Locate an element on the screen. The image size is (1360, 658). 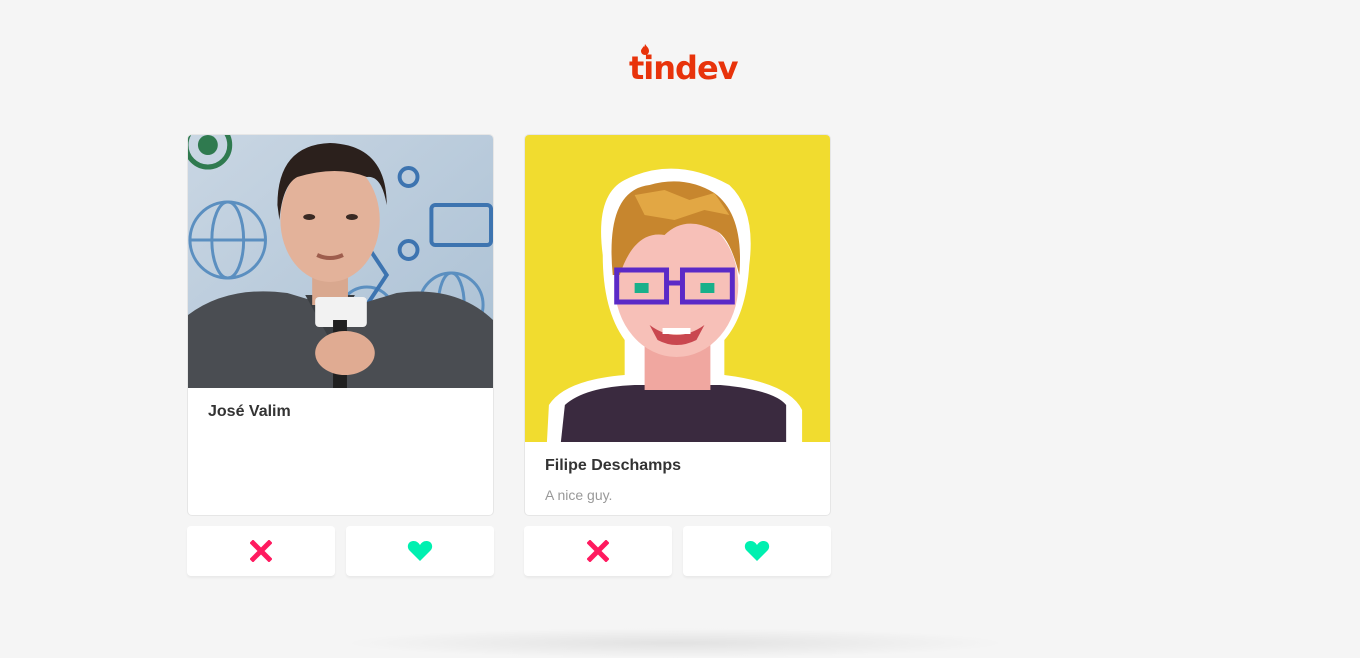
dev-avatar-photo is located at coordinates (340, 261).